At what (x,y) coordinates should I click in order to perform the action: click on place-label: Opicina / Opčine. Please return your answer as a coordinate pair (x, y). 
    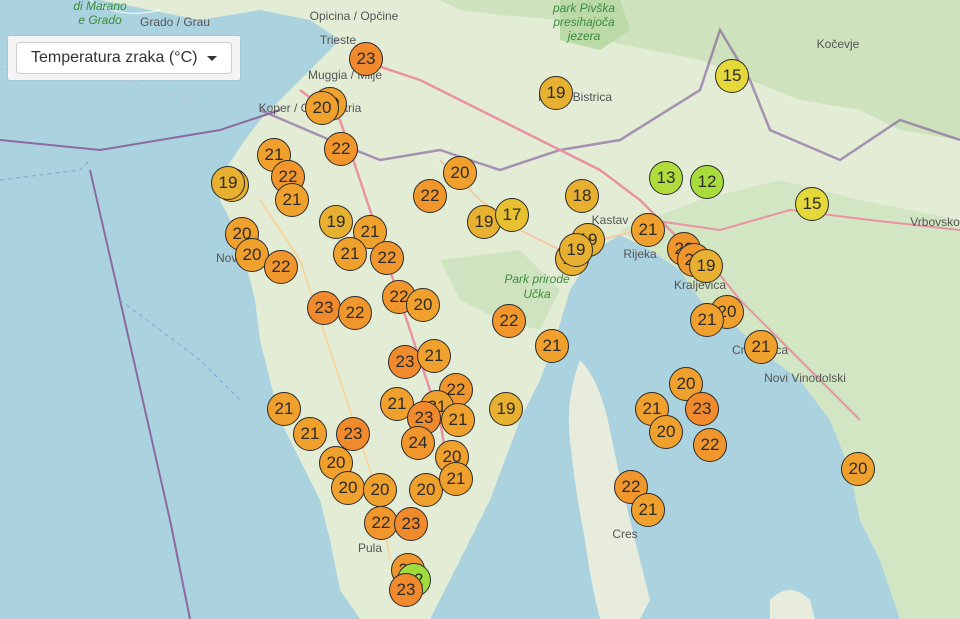
    Looking at the image, I should click on (354, 16).